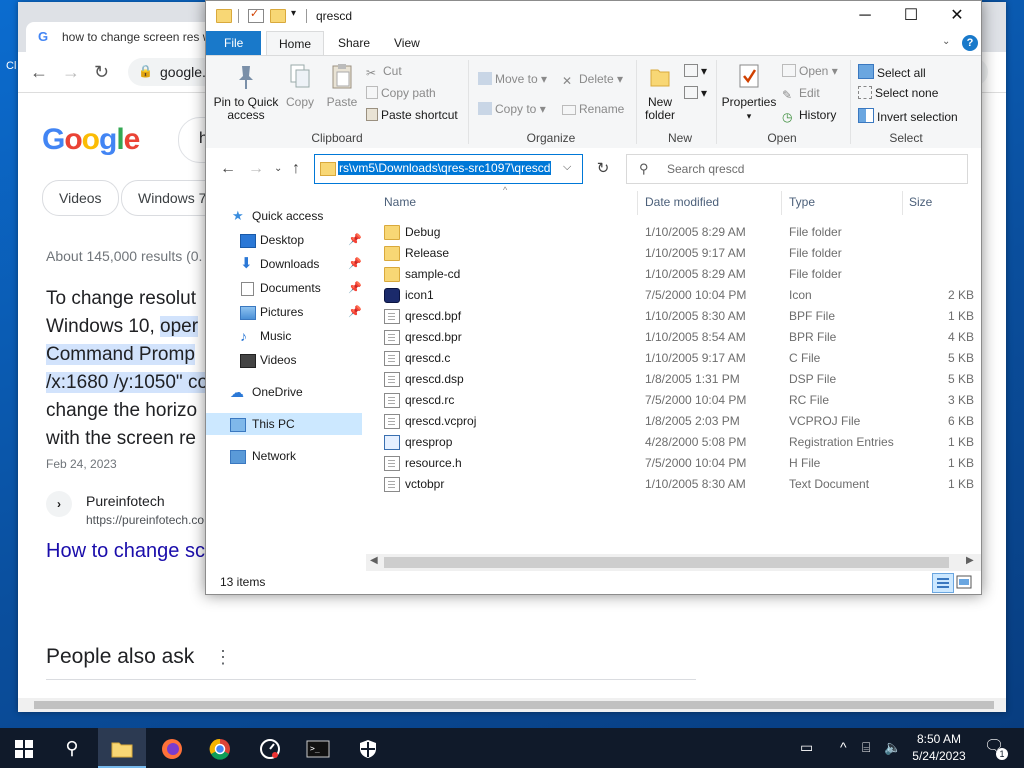 The height and width of the screenshot is (768, 1024). What do you see at coordinates (892, 72) in the screenshot?
I see `select-all-button: Select all` at bounding box center [892, 72].